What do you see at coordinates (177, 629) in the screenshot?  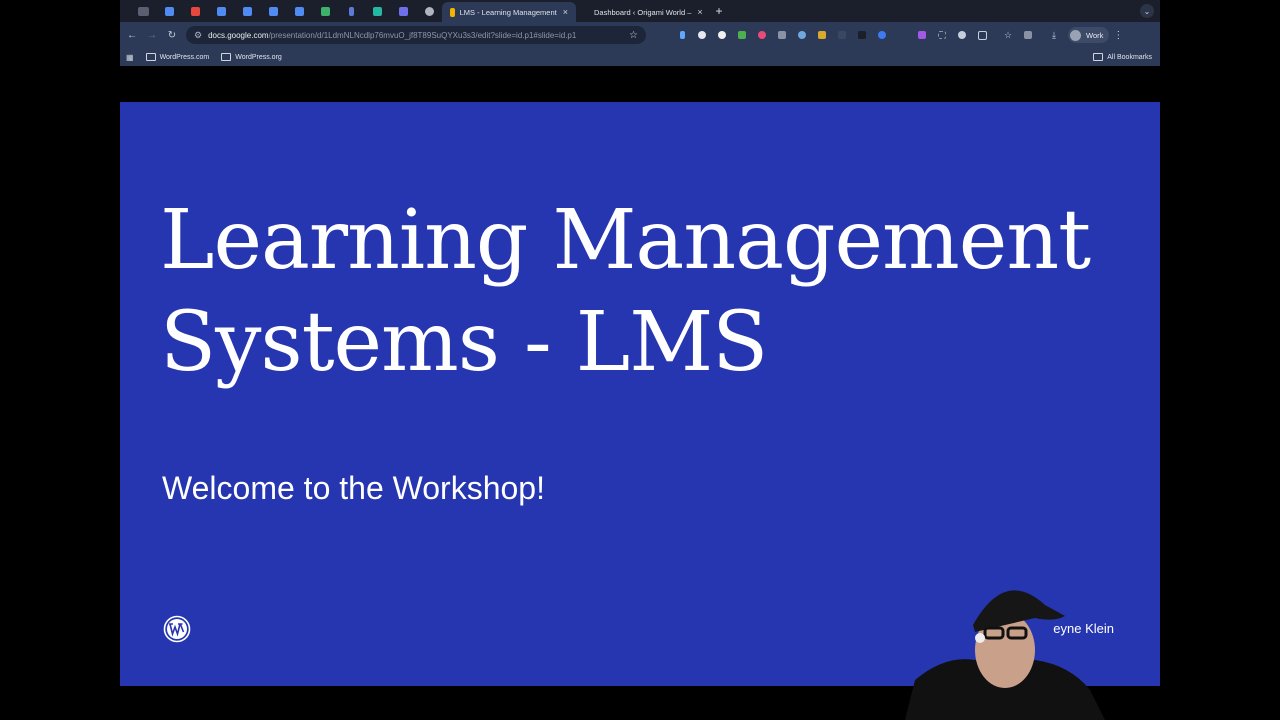 I see `wordpress-logo-icon` at bounding box center [177, 629].